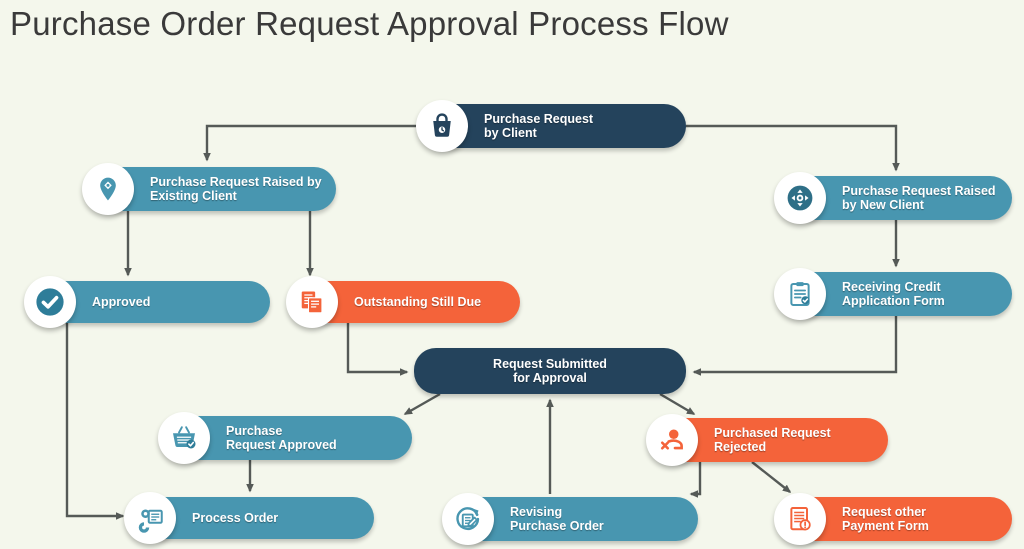 Image resolution: width=1024 pixels, height=549 pixels. What do you see at coordinates (672, 440) in the screenshot?
I see `user-reject-icon` at bounding box center [672, 440].